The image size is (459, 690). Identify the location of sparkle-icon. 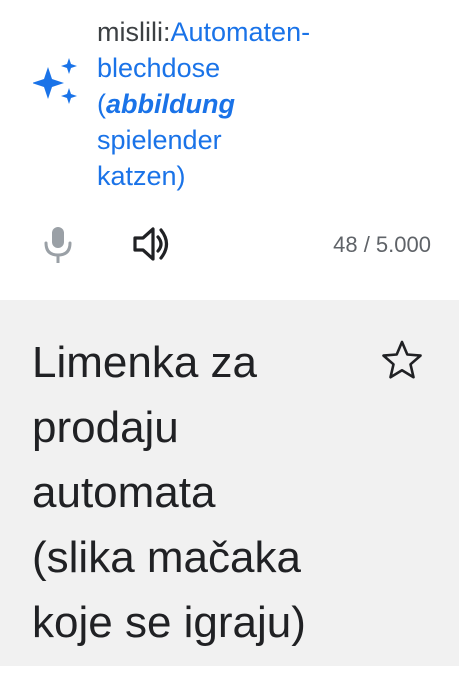
(55, 81).